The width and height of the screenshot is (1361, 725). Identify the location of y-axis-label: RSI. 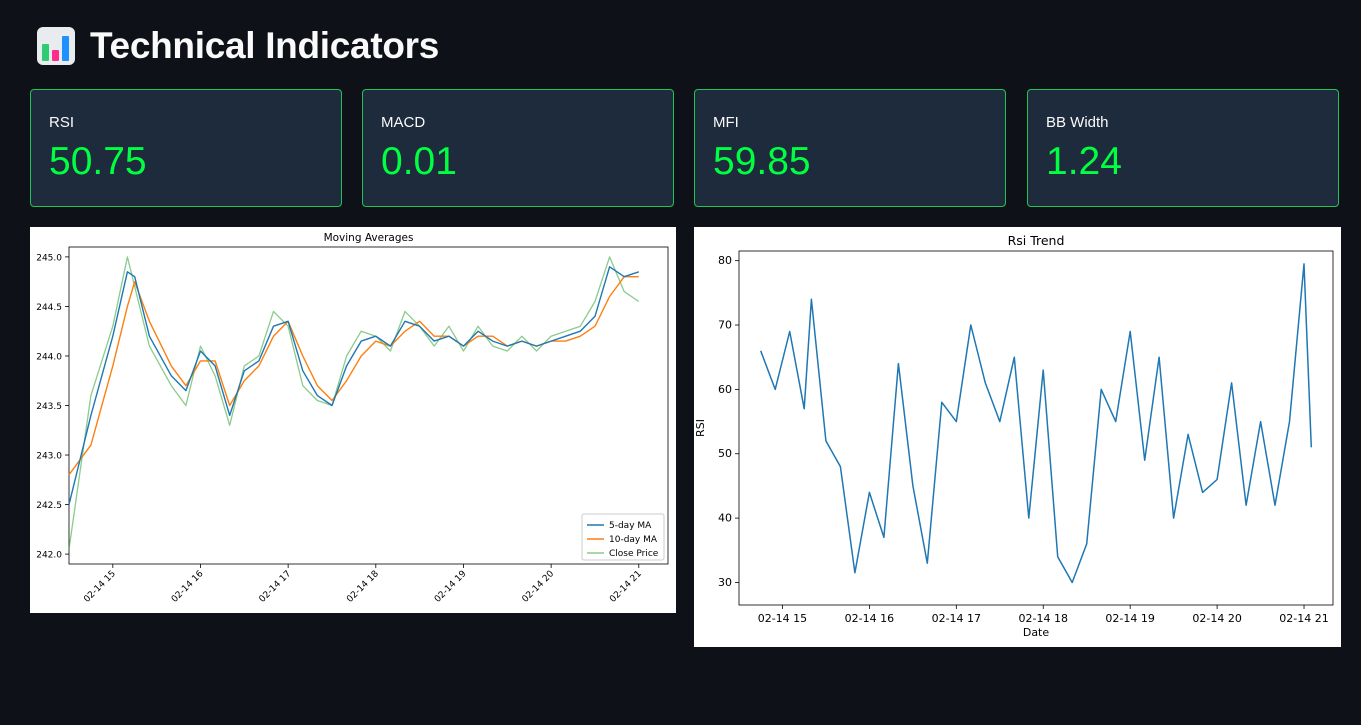
(700, 428).